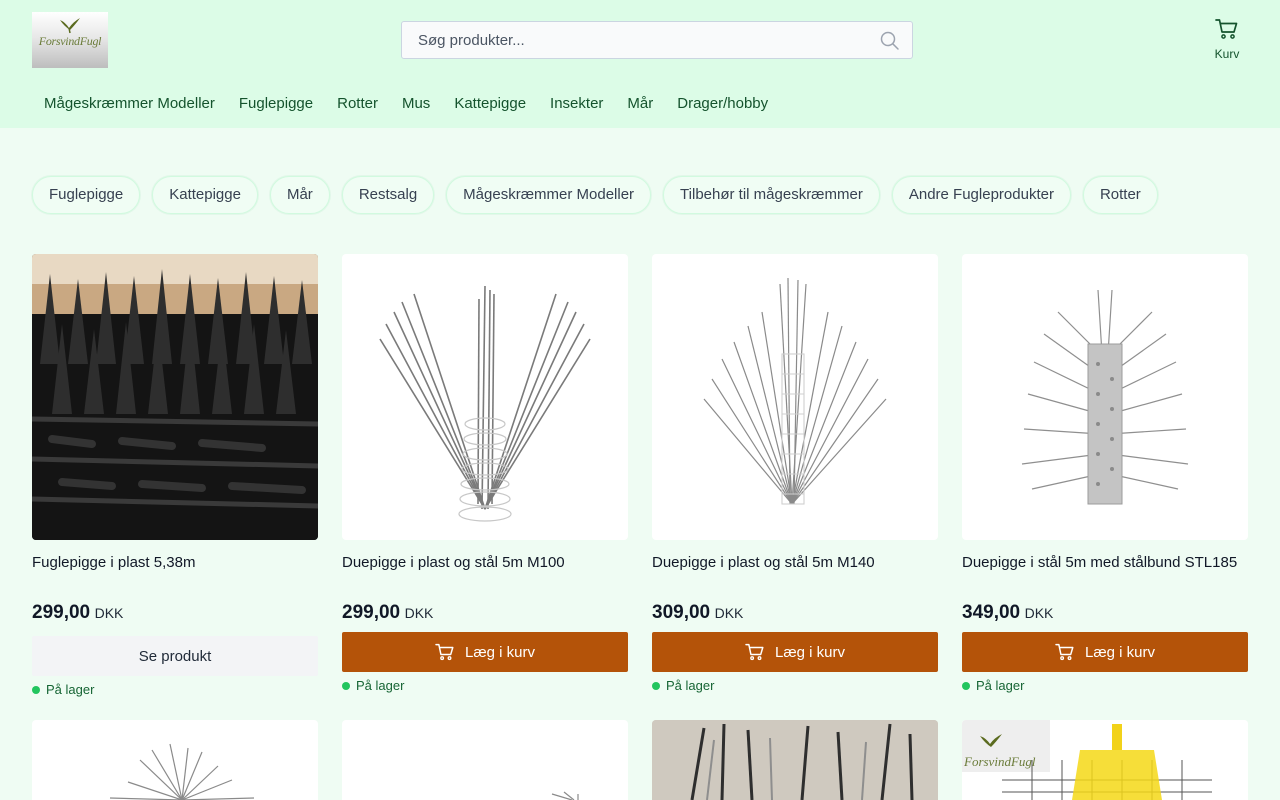 This screenshot has width=1280, height=800. Describe the element at coordinates (1105, 760) in the screenshot. I see `product-image: ForsvindFugl` at that location.